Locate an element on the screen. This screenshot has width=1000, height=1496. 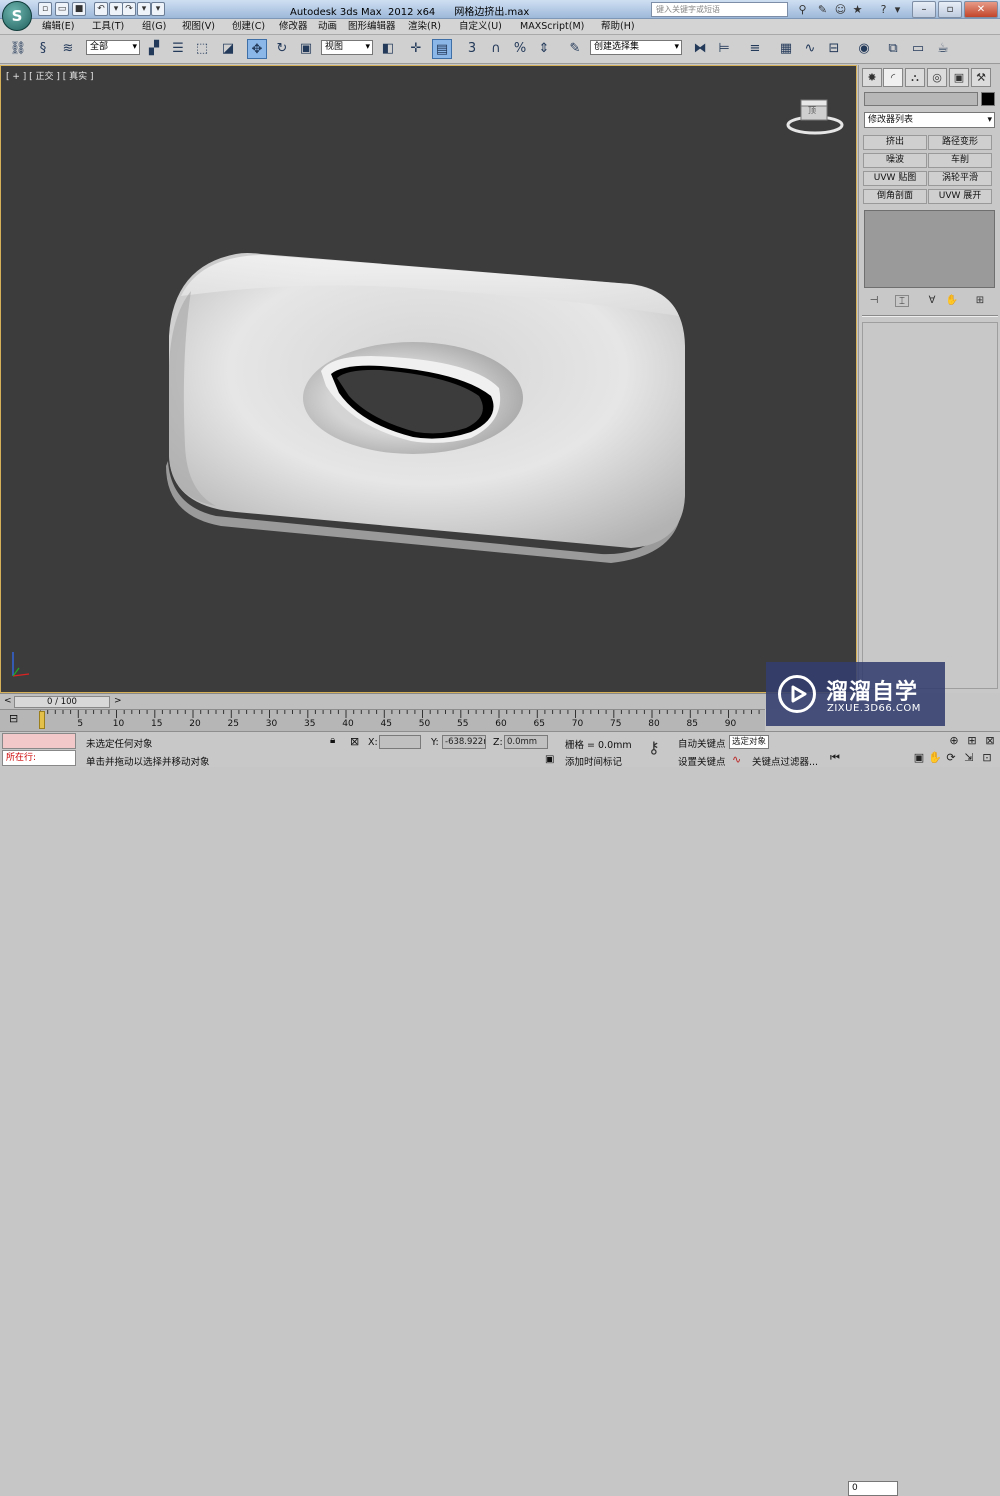
maximize-viewport-icon: ⊡ is located at coordinates (987, 758).